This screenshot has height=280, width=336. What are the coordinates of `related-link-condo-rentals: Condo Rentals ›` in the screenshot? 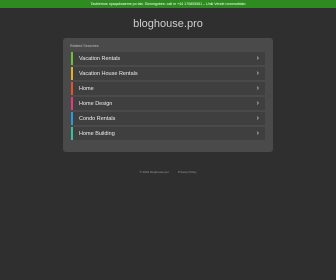 It's located at (168, 118).